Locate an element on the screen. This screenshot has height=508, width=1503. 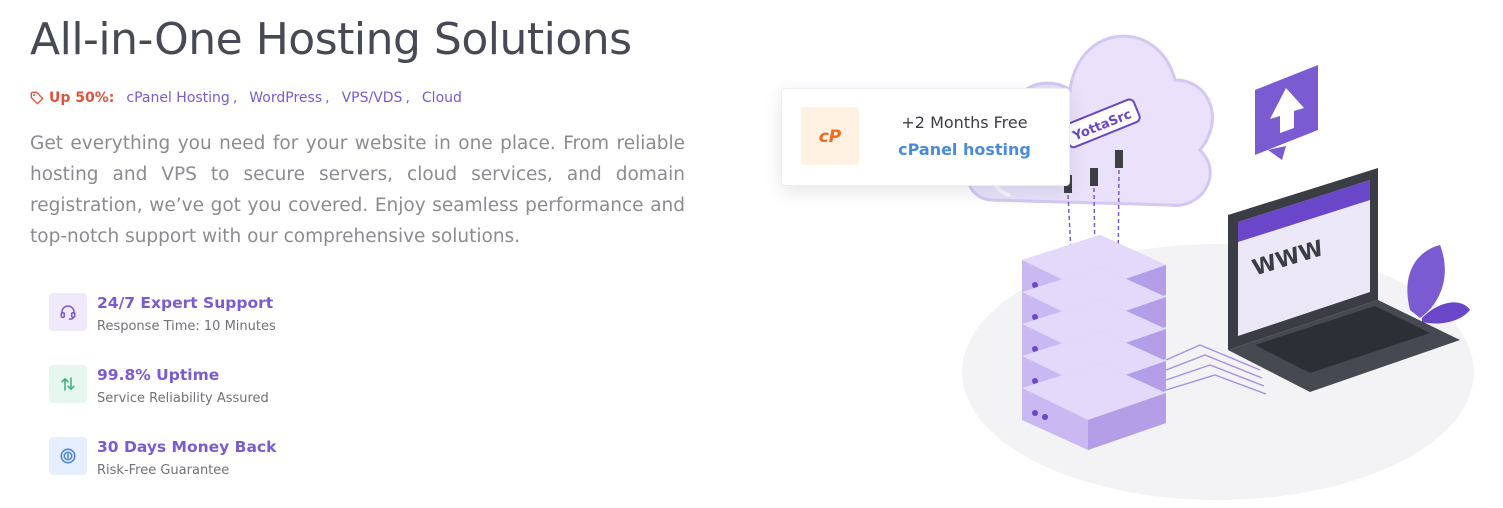
service-link-vps: VPS/VDS is located at coordinates (372, 98).